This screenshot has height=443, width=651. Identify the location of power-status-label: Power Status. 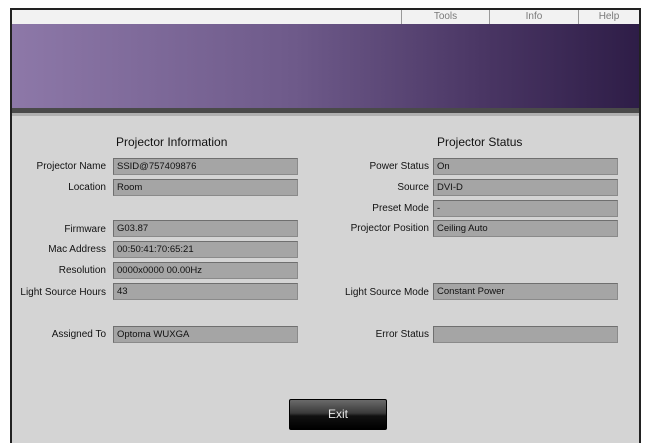
(399, 166).